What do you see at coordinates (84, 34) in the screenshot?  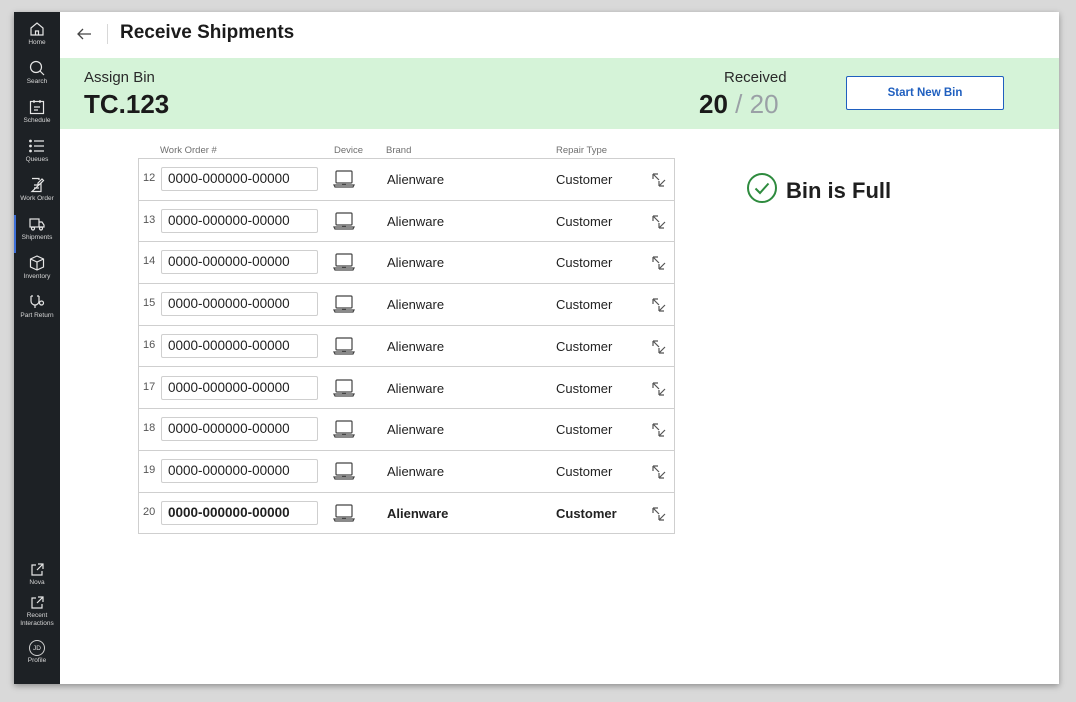 I see `back-button` at bounding box center [84, 34].